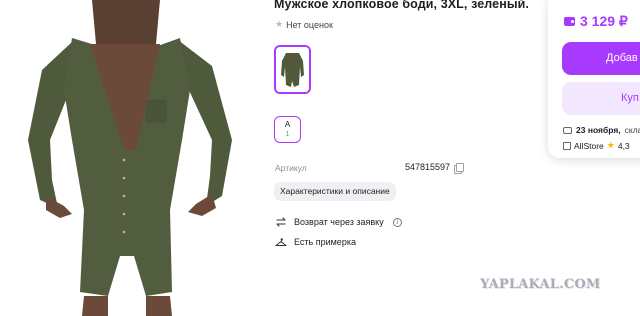 The width and height of the screenshot is (640, 316). Describe the element at coordinates (335, 191) in the screenshot. I see `characteristics-chip: Характеристики и описание` at that location.